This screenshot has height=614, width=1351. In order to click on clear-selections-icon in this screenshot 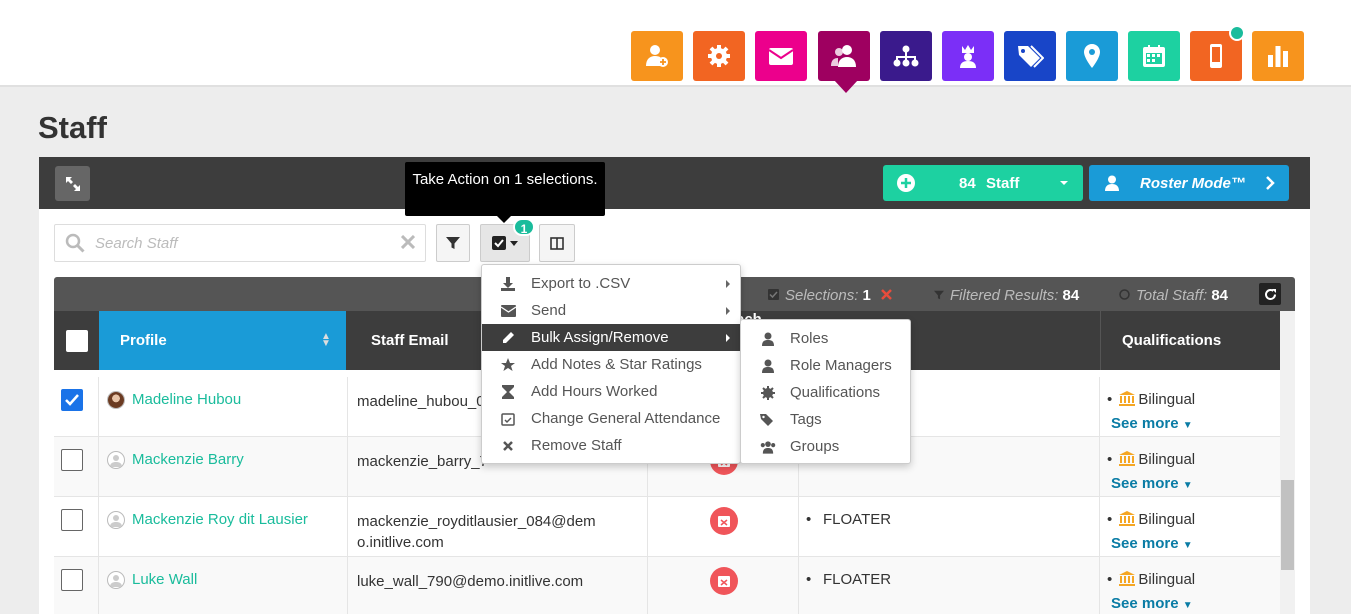, I will do `click(886, 294)`.